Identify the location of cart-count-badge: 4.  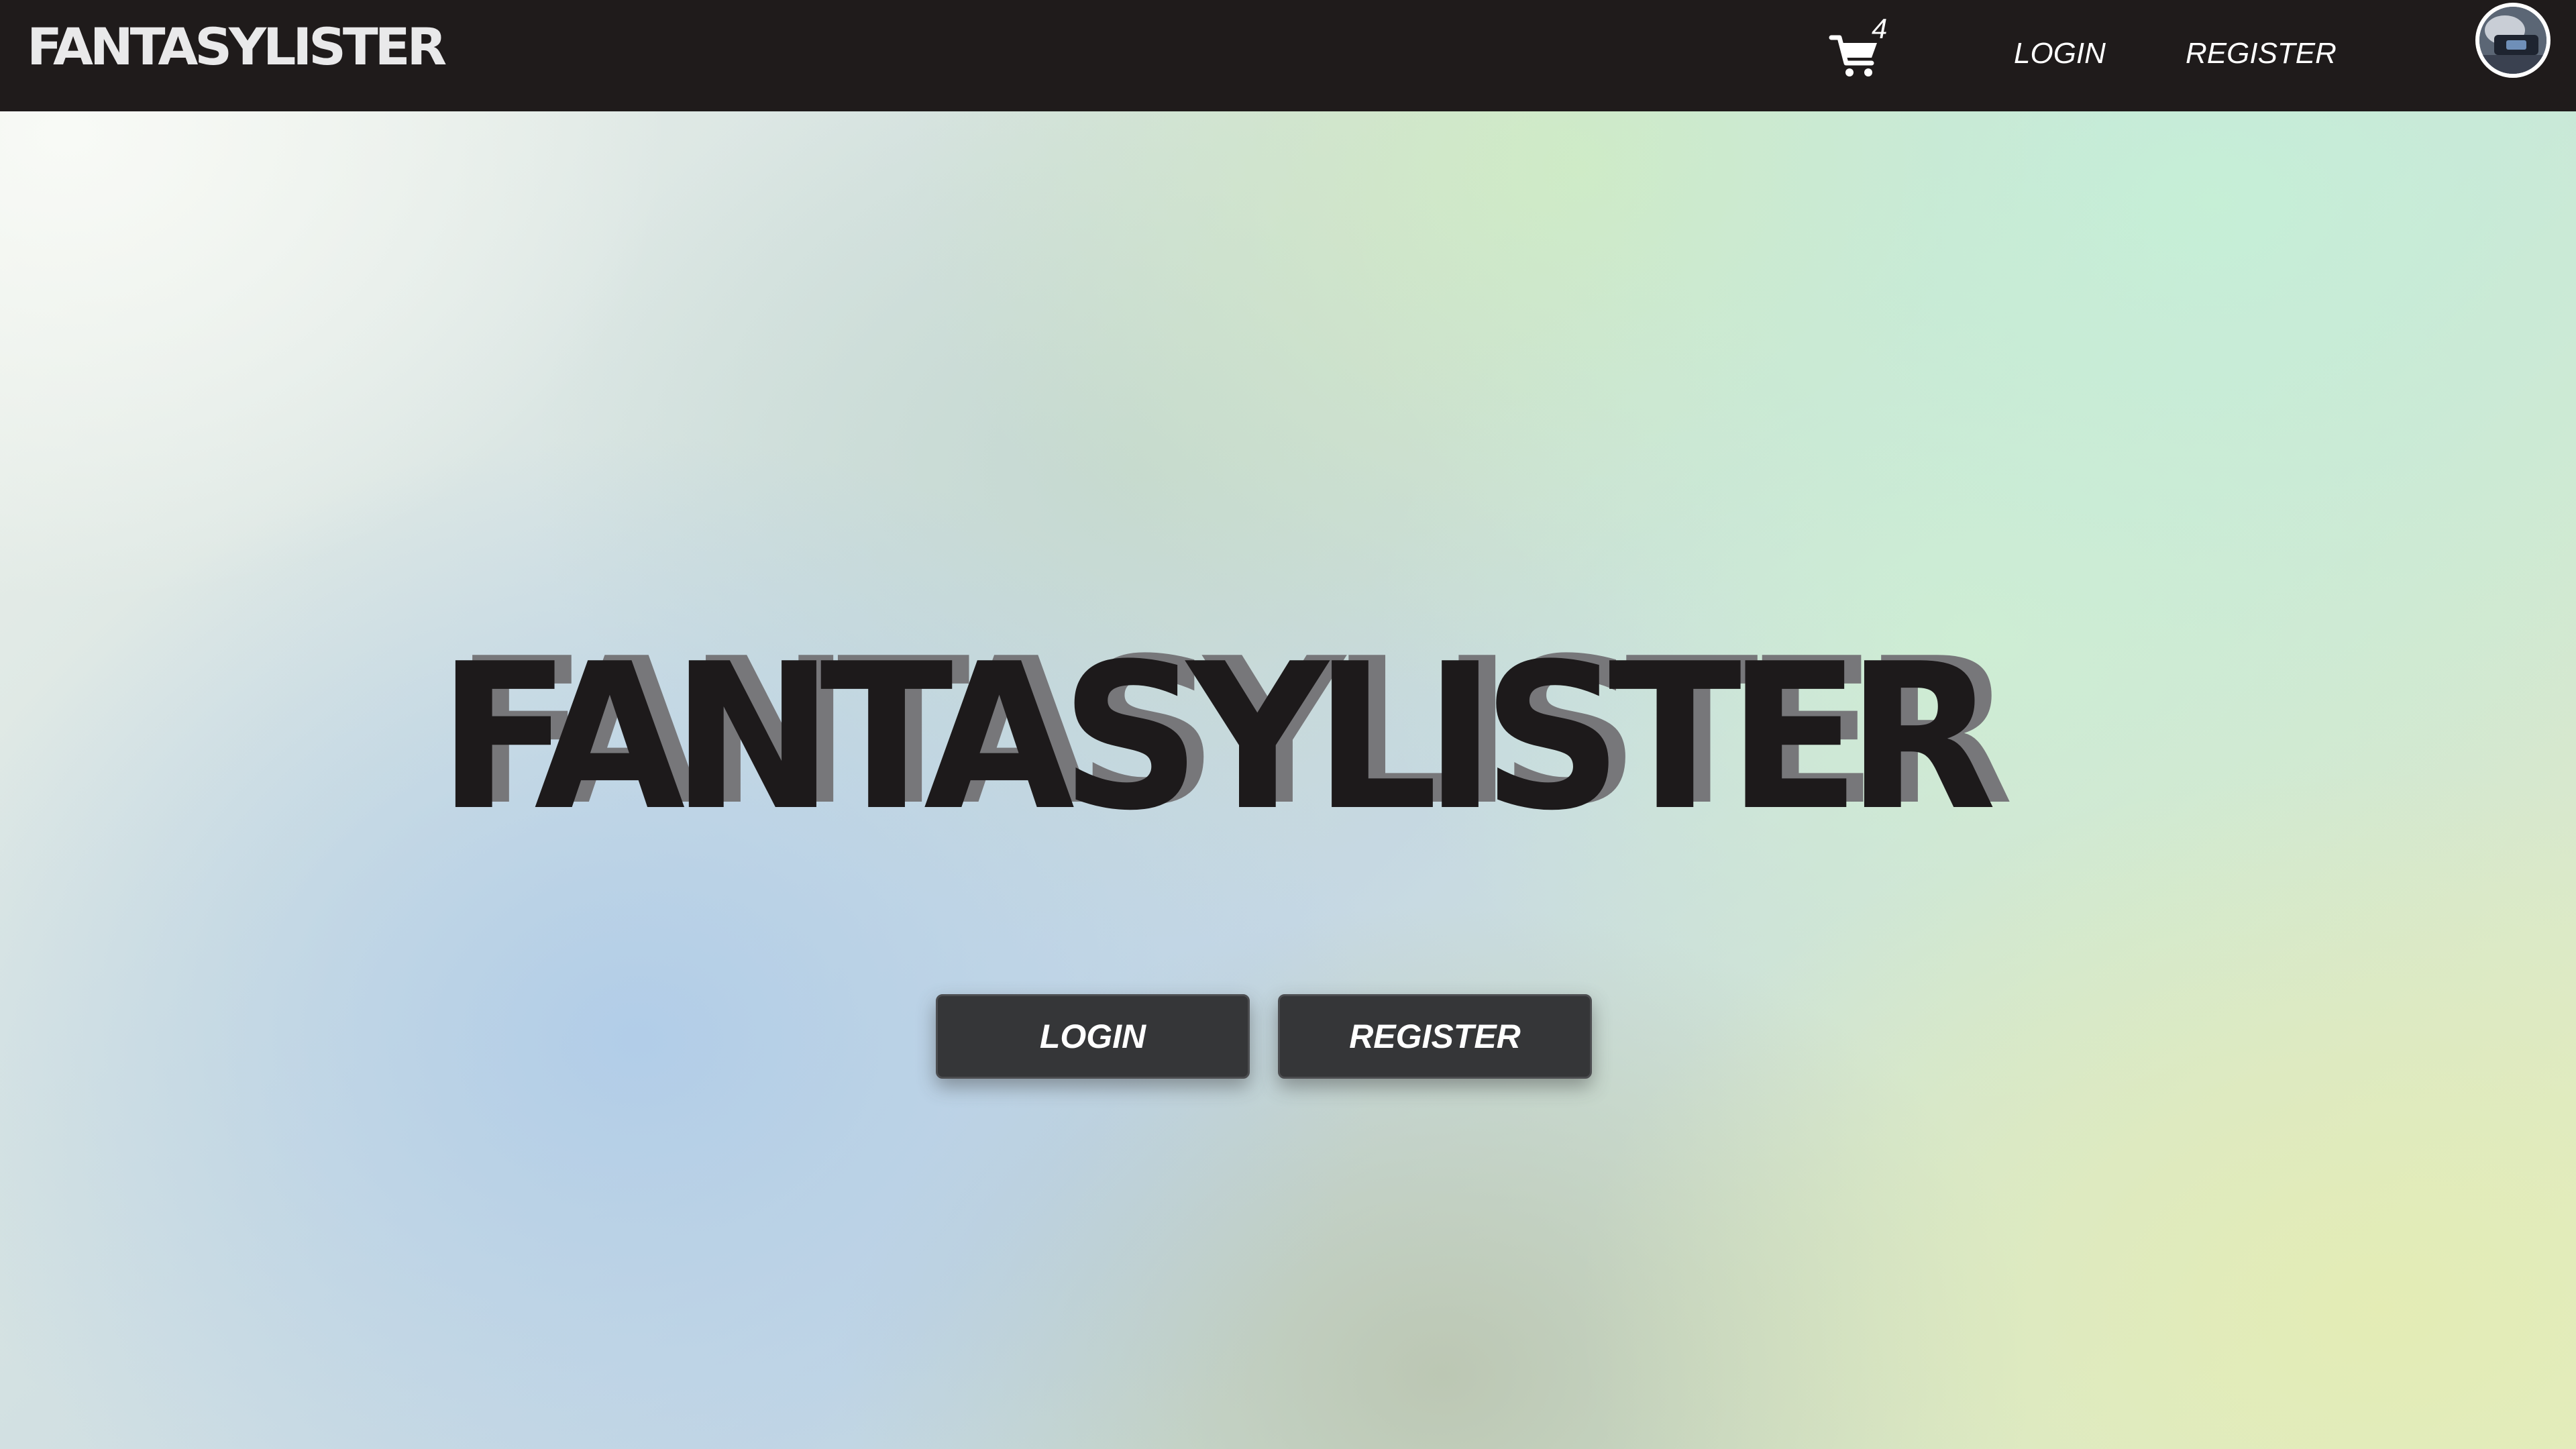
(1880, 28).